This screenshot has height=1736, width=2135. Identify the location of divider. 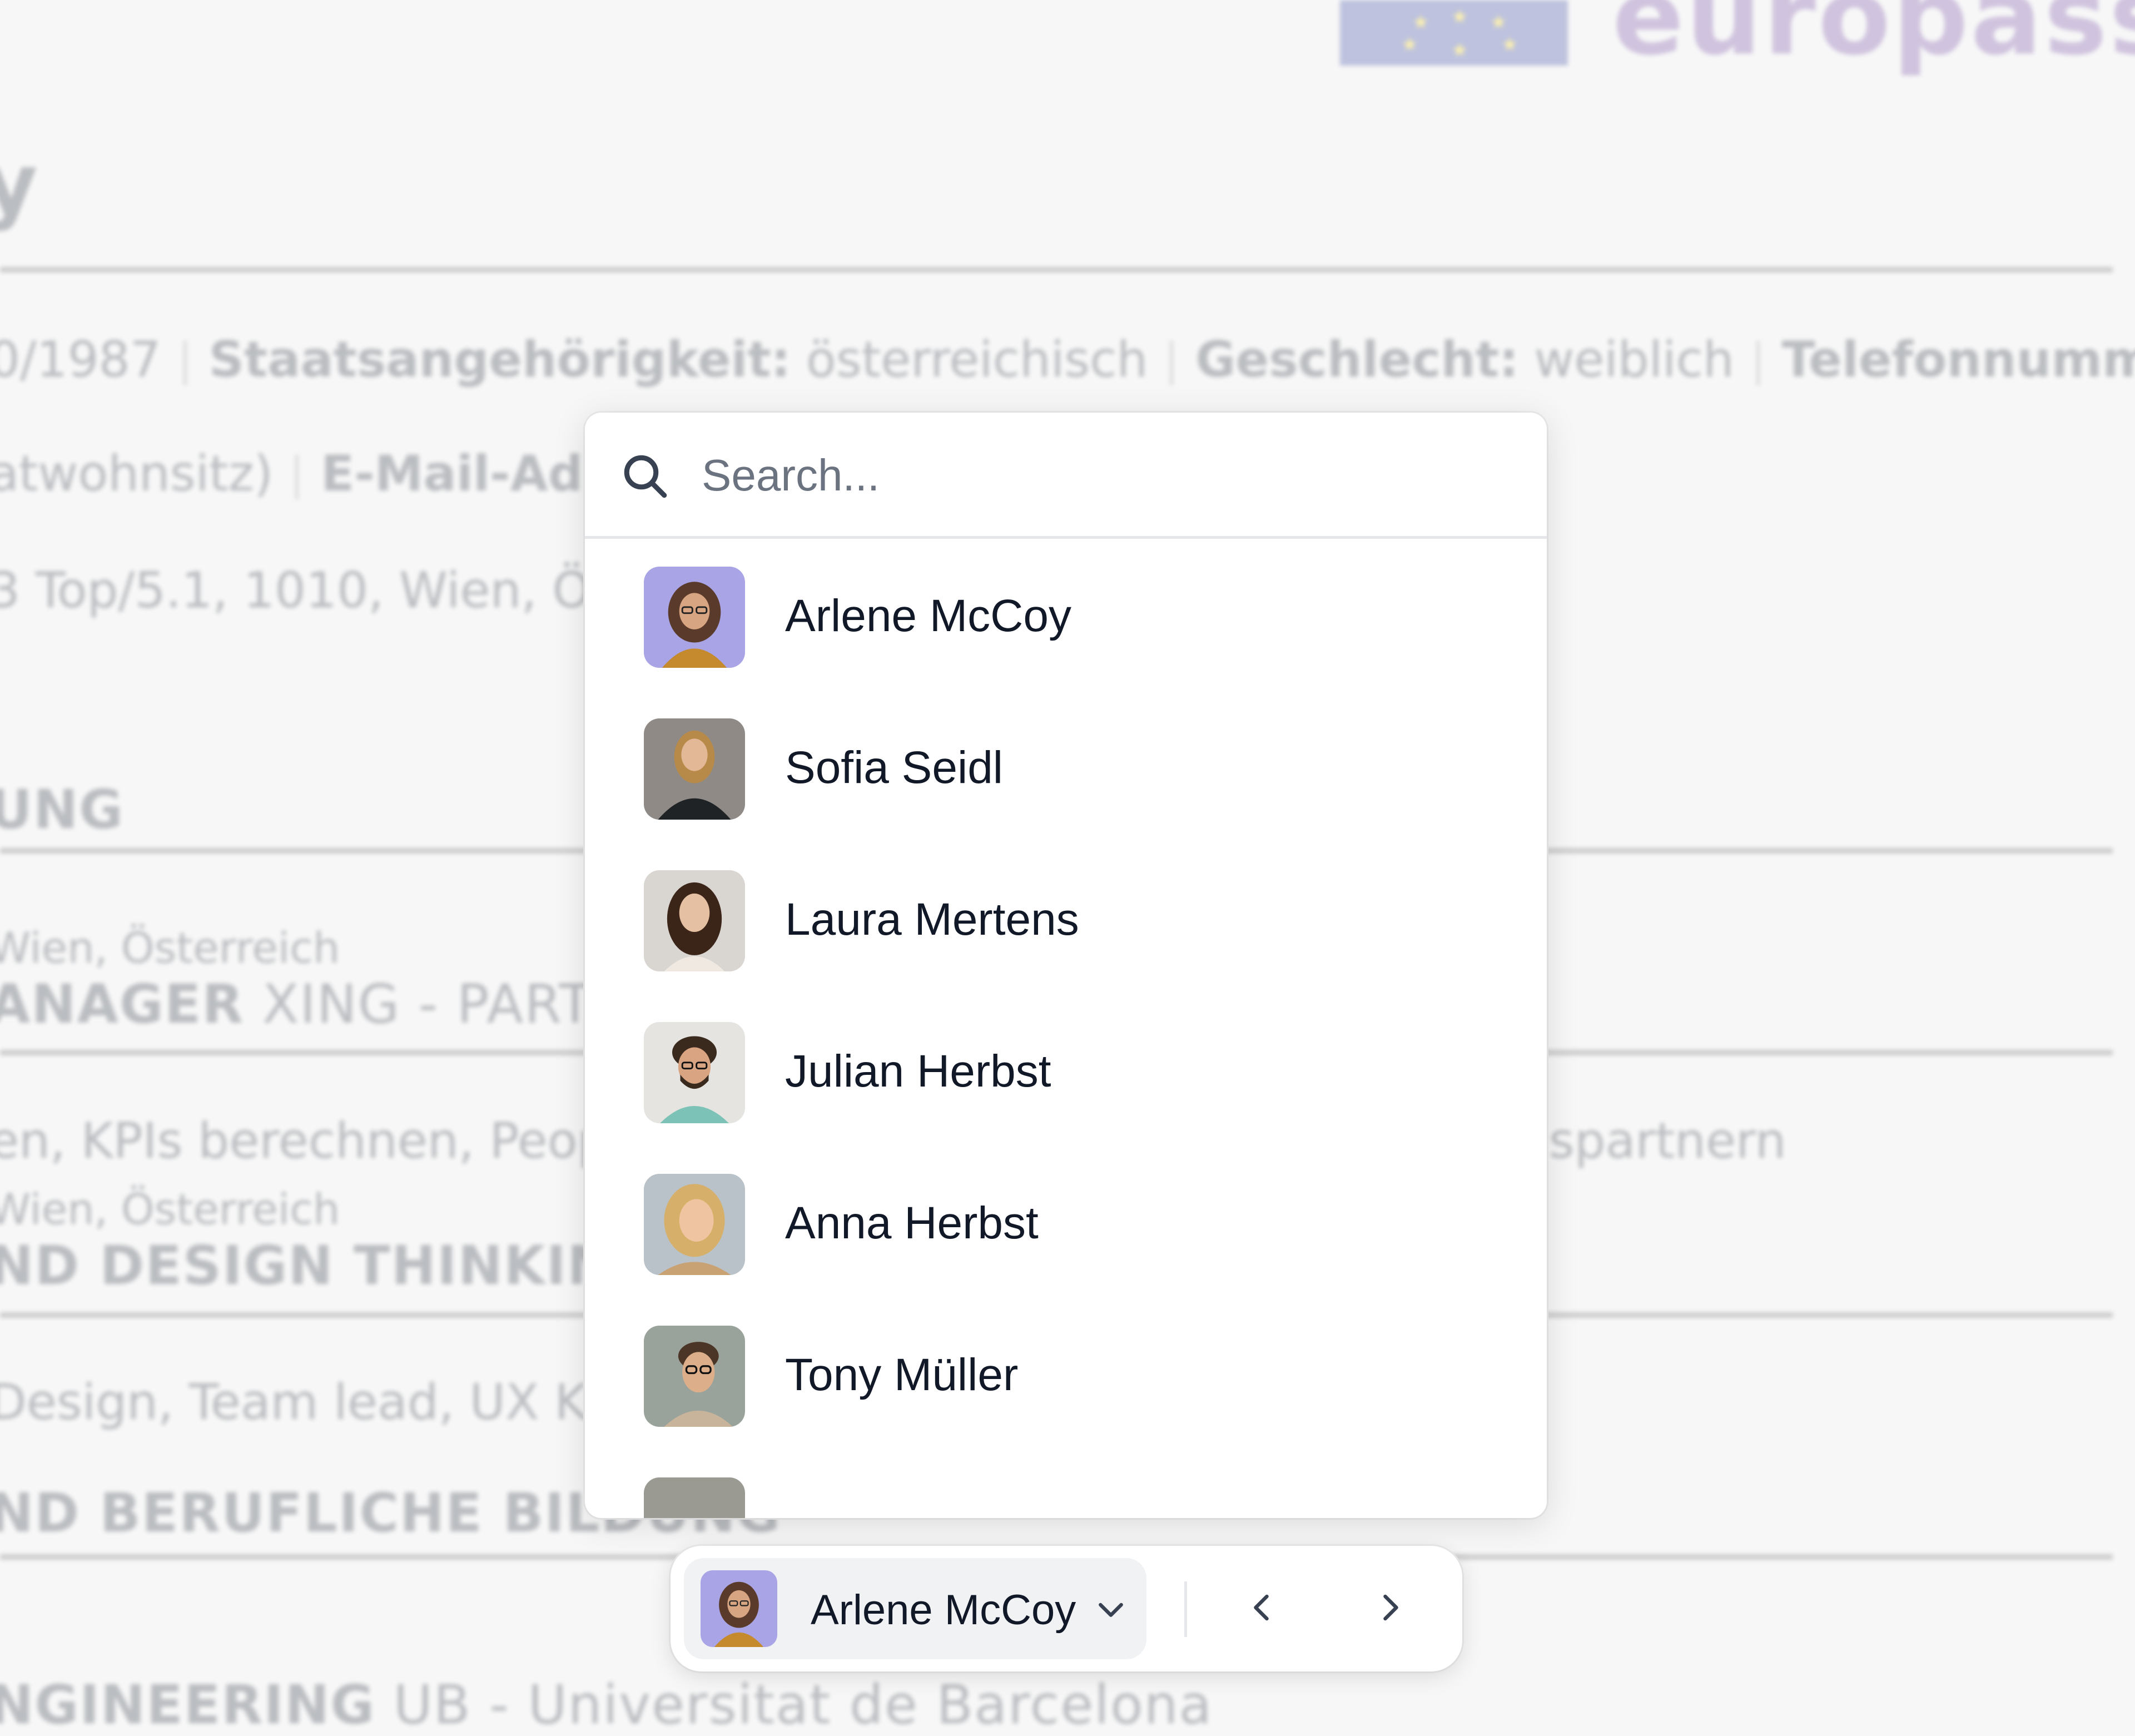
(1056, 269).